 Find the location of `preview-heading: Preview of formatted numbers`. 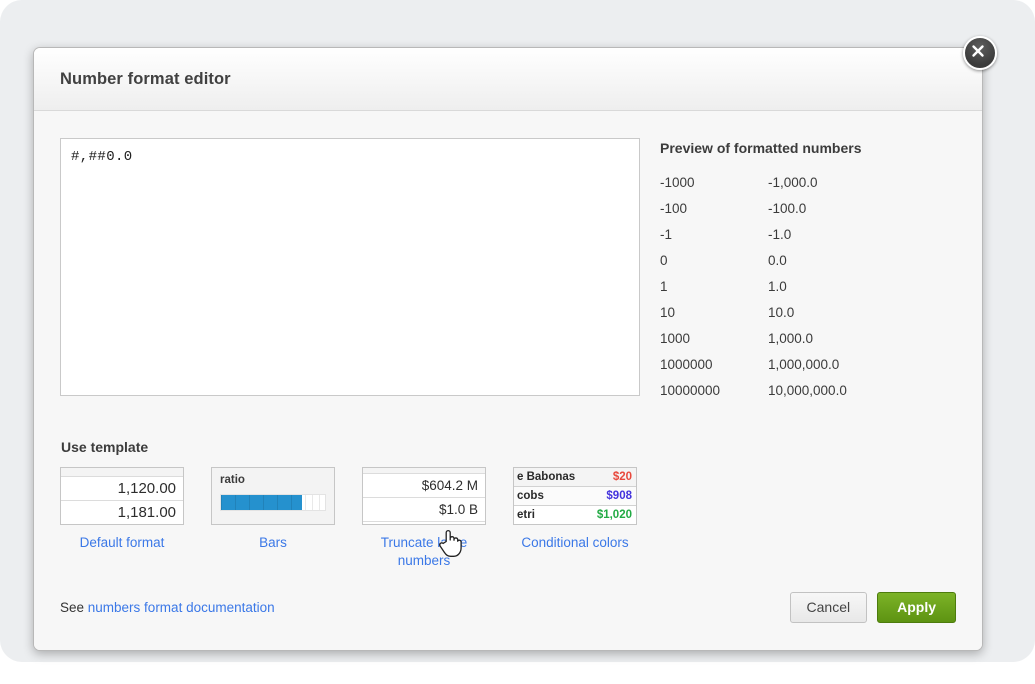

preview-heading: Preview of formatted numbers is located at coordinates (761, 148).